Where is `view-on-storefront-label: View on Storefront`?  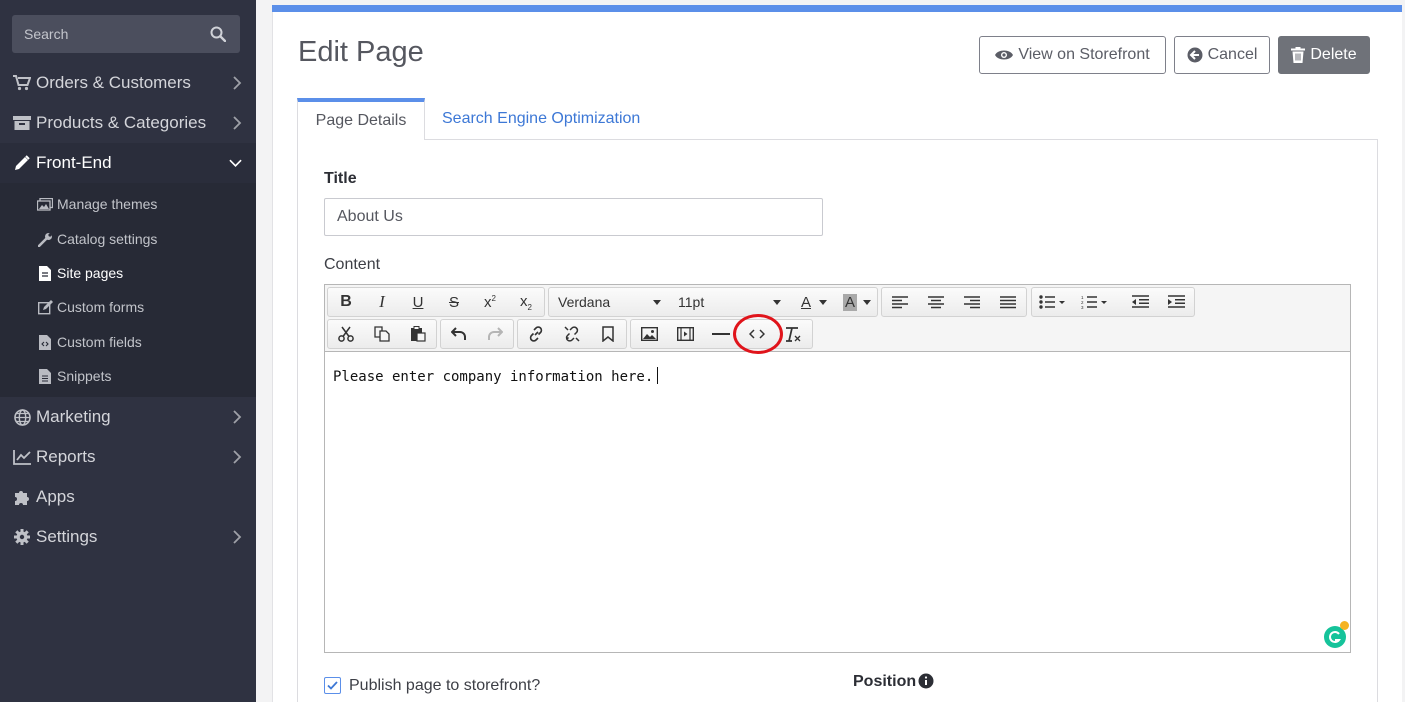 view-on-storefront-label: View on Storefront is located at coordinates (1084, 54).